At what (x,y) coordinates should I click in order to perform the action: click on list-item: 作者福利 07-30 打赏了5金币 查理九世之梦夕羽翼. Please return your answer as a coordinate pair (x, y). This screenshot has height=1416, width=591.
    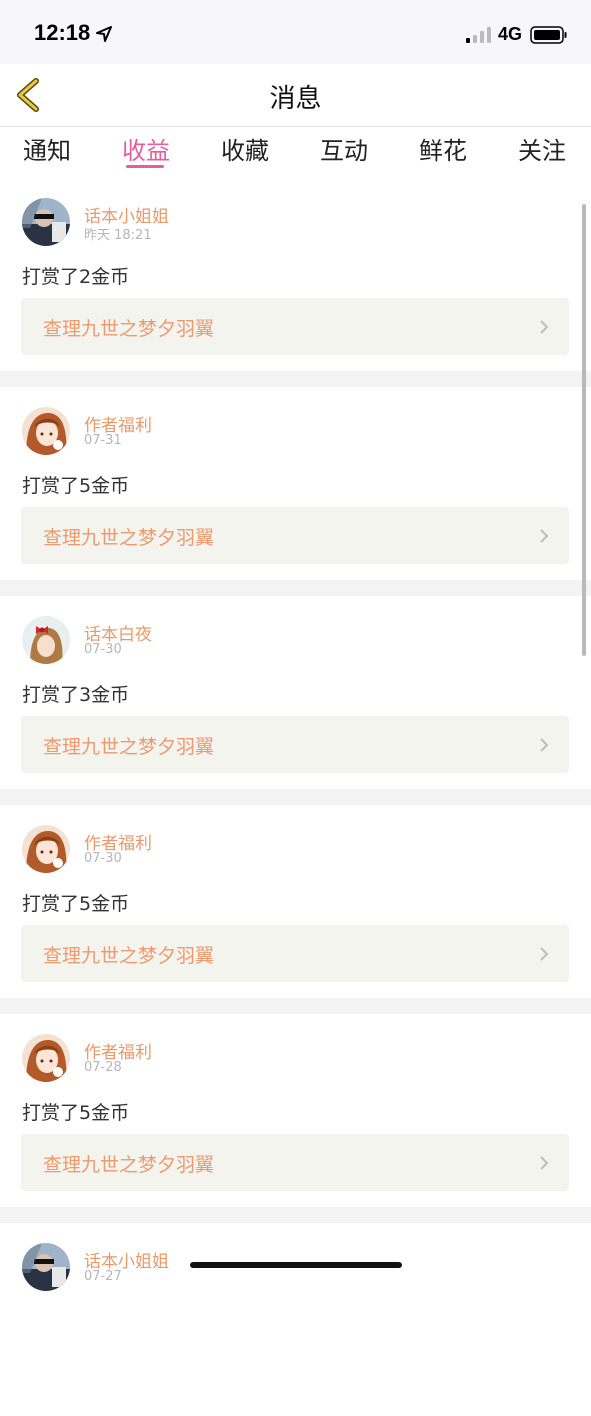
    Looking at the image, I should click on (295, 901).